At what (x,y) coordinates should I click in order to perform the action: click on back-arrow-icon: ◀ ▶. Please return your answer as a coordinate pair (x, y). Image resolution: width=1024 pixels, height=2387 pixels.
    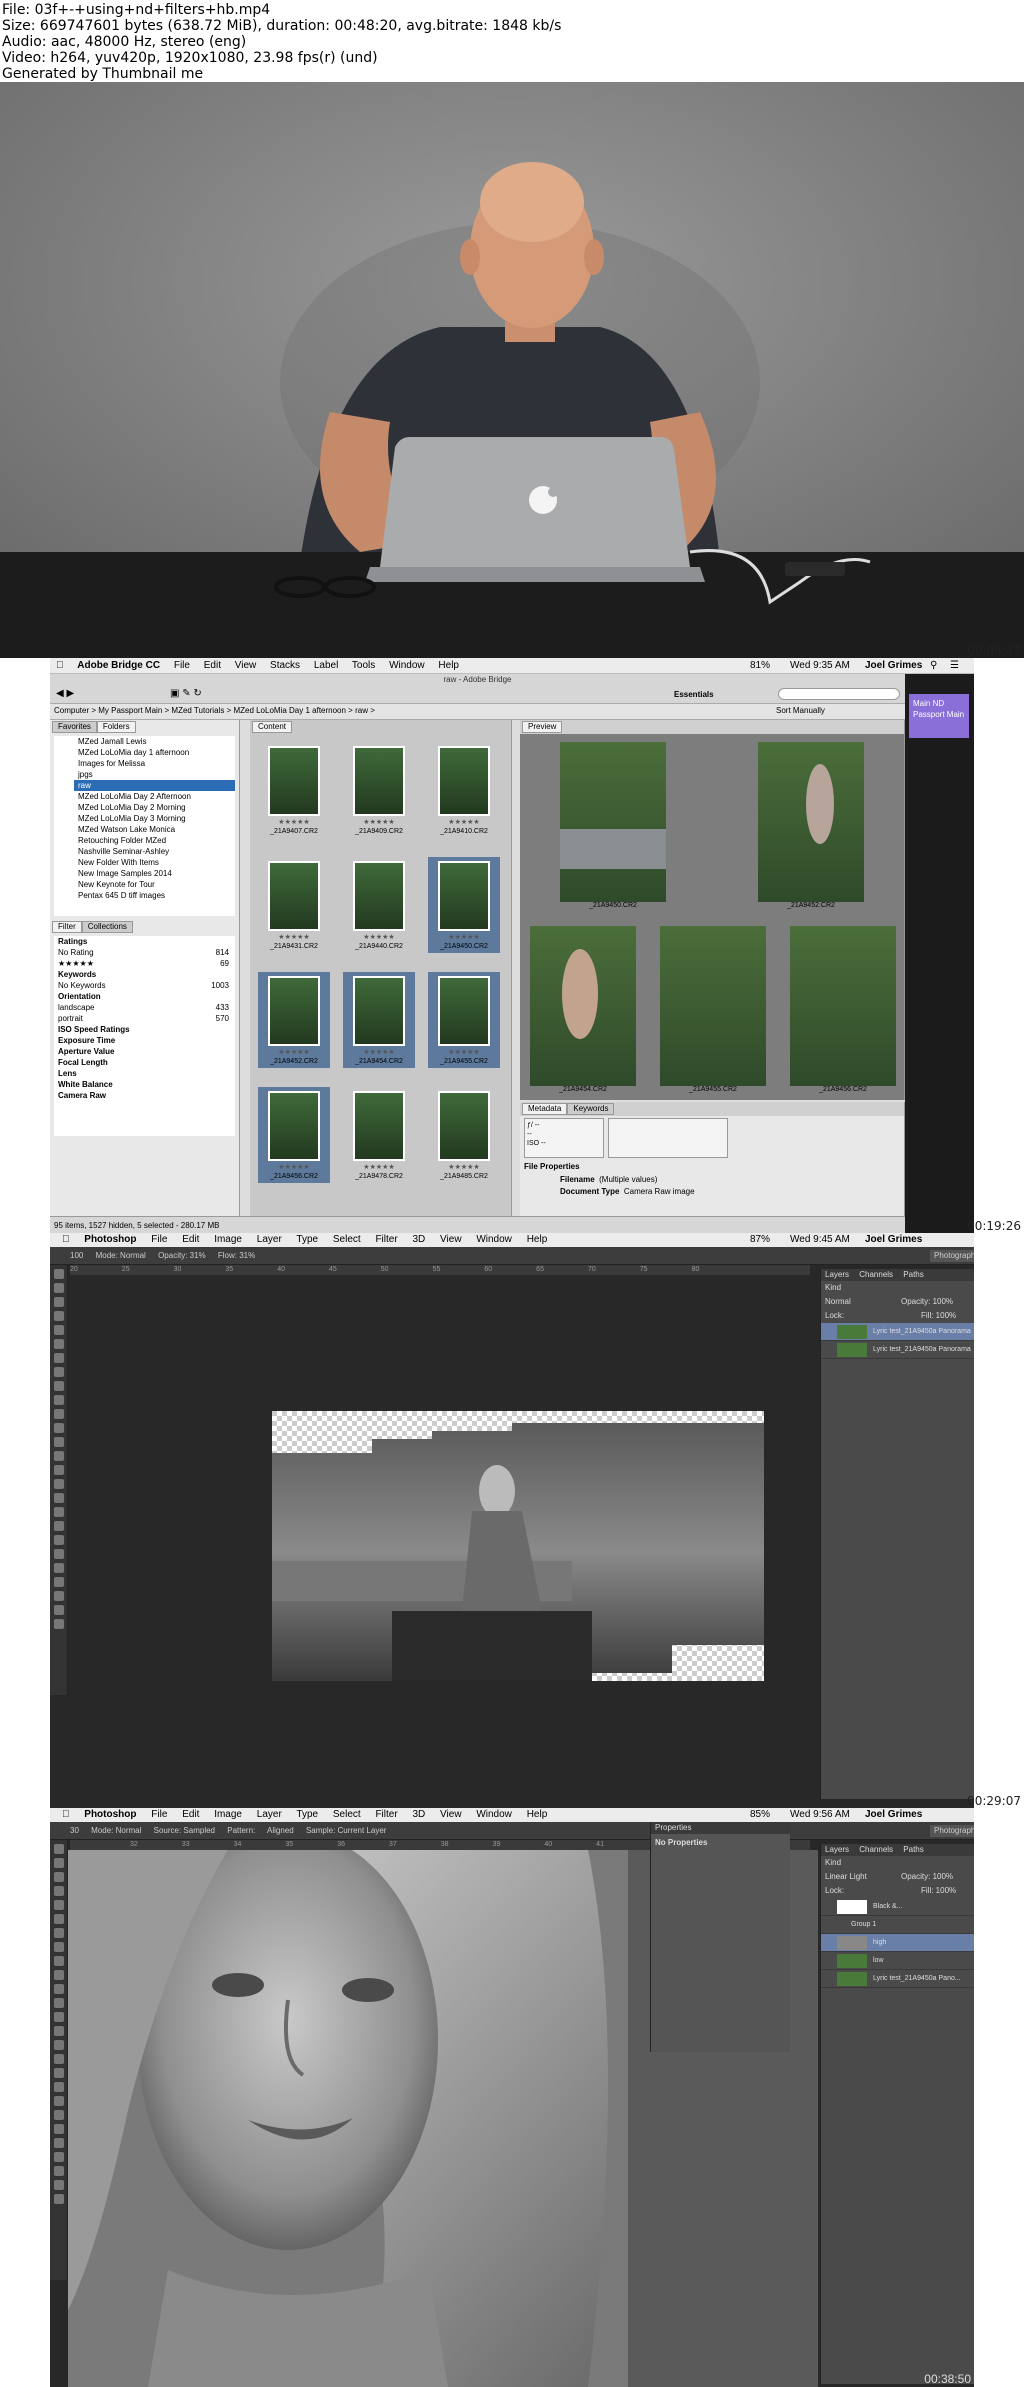
    Looking at the image, I should click on (65, 693).